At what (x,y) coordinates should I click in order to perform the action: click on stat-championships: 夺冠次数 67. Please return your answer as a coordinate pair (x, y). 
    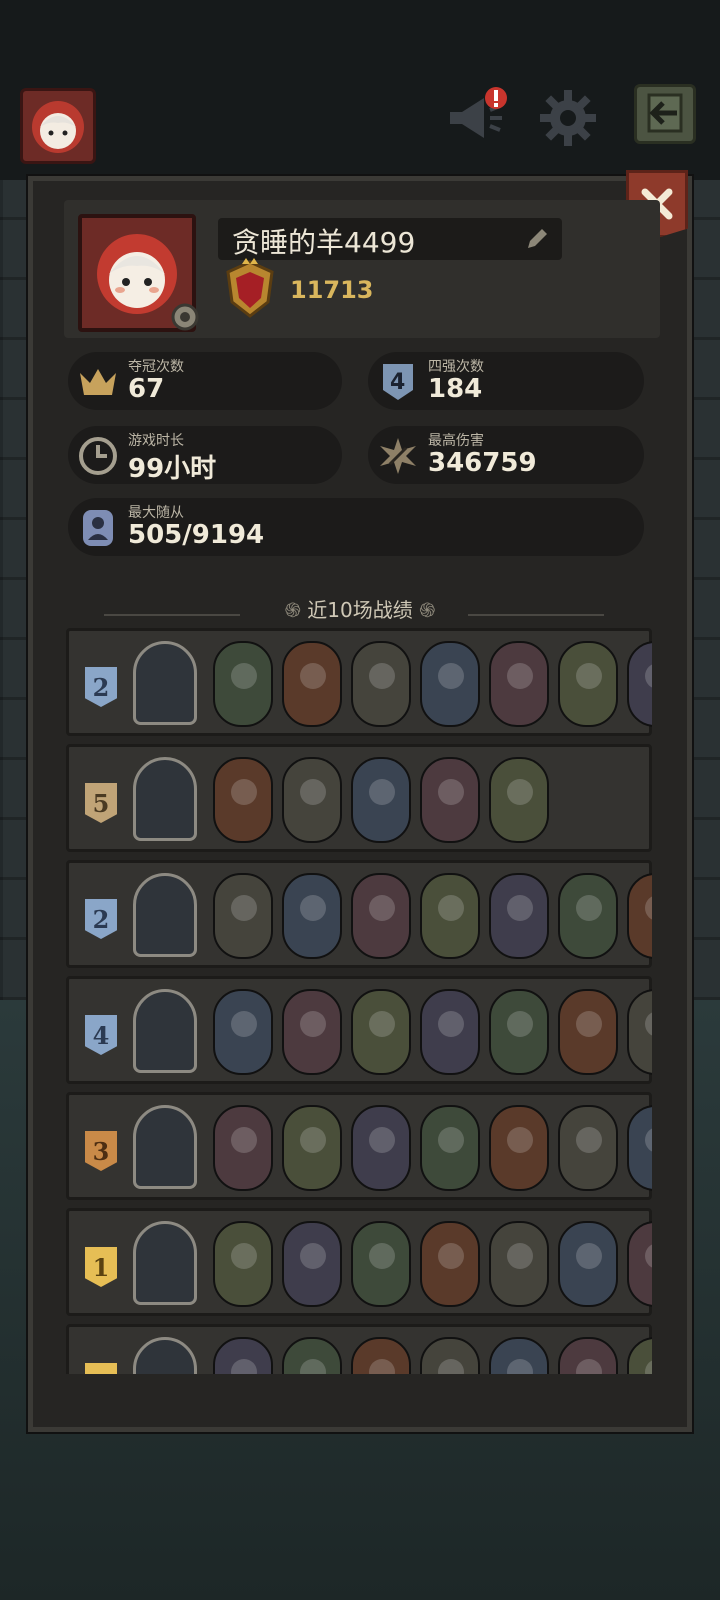
    Looking at the image, I should click on (205, 381).